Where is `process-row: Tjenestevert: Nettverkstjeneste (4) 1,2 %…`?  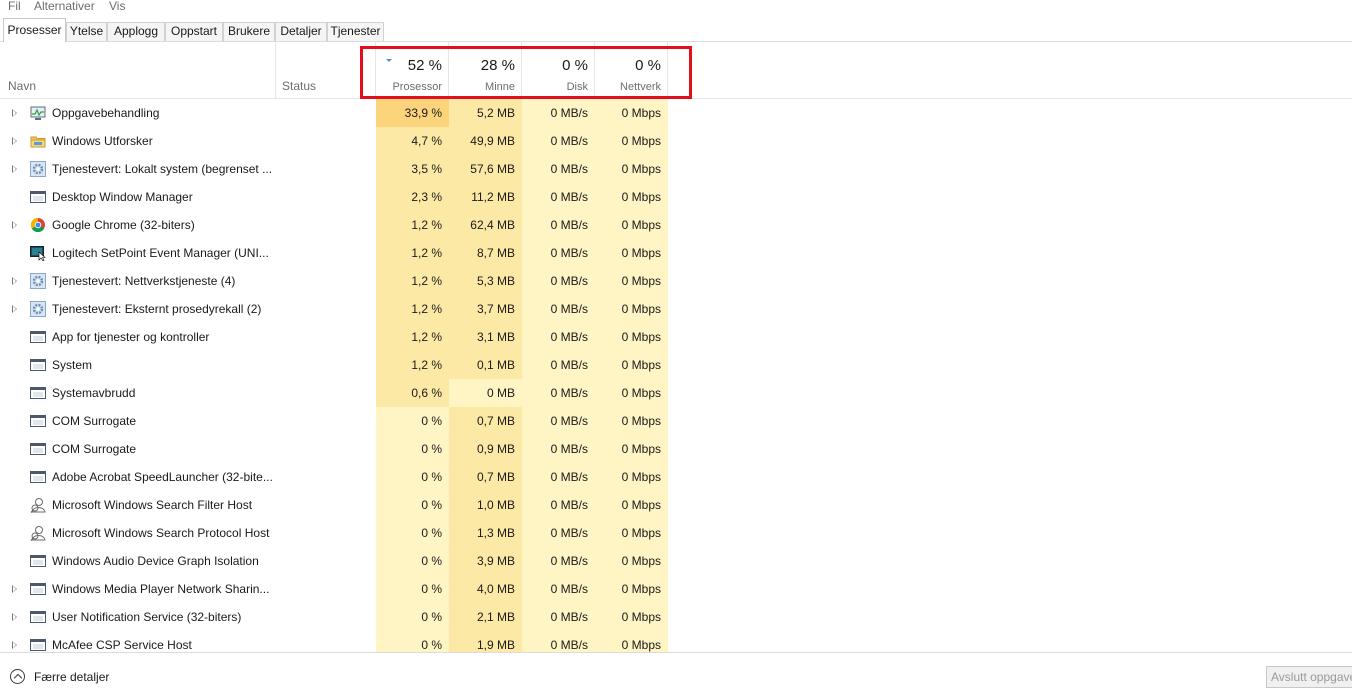
process-row: Tjenestevert: Nettverkstjeneste (4) 1,2 %… is located at coordinates (676, 281).